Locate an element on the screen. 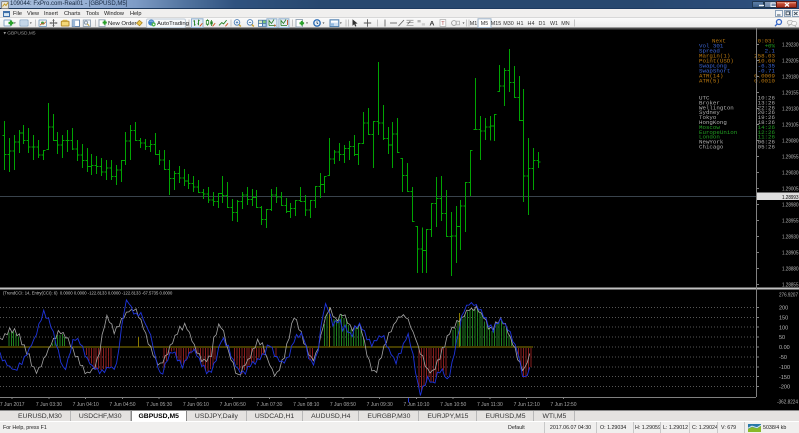 The width and height of the screenshot is (799, 433). svg-text: 7 Jun 12:10 is located at coordinates (527, 405).